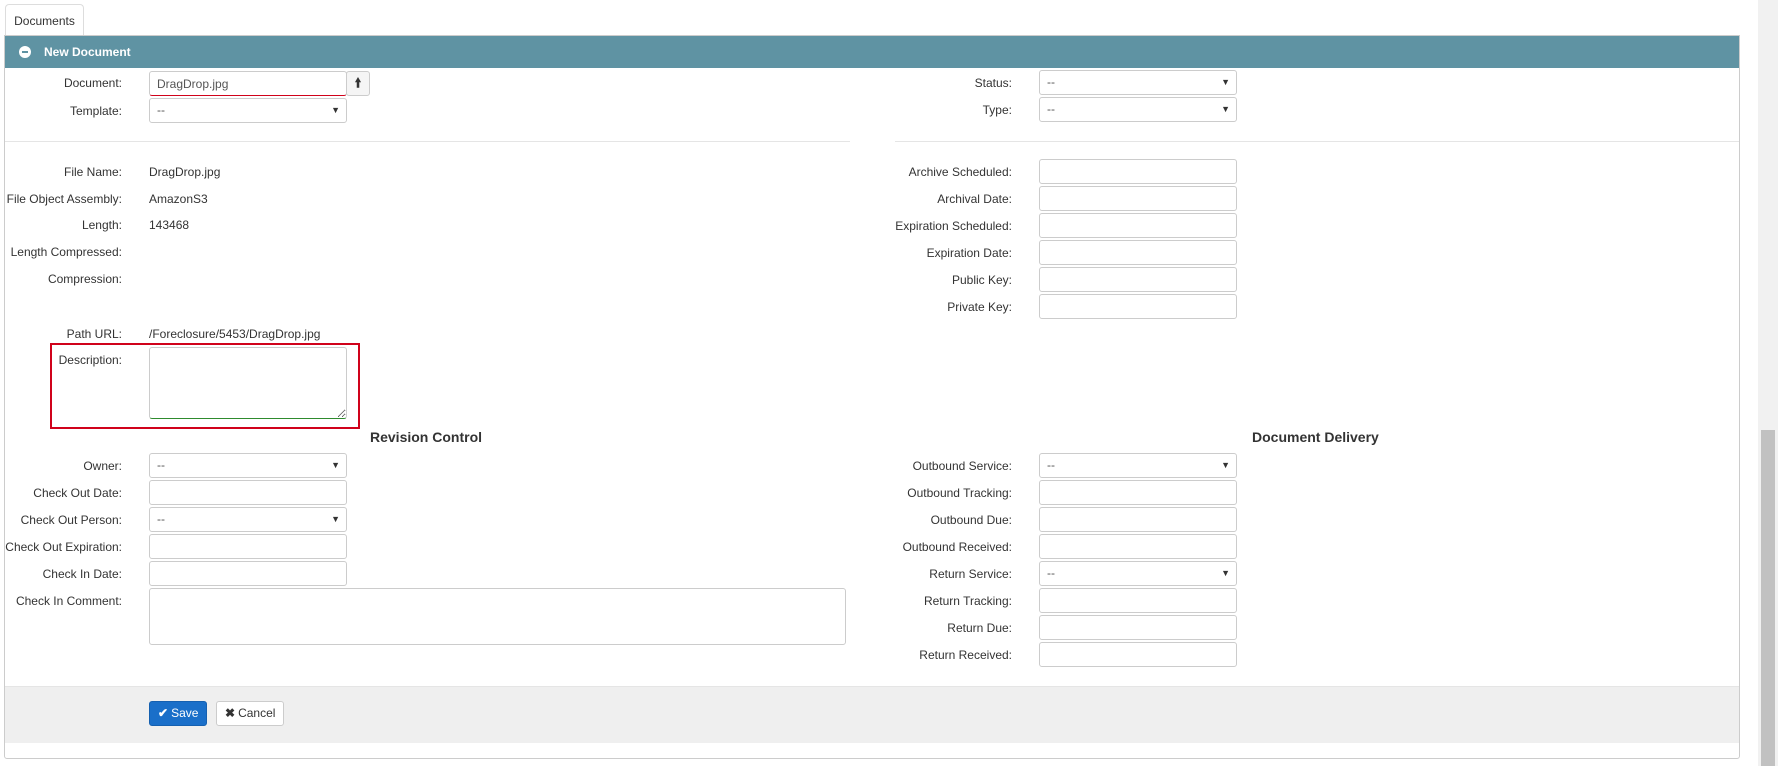  What do you see at coordinates (1138, 171) in the screenshot?
I see `archive-scheduled-input` at bounding box center [1138, 171].